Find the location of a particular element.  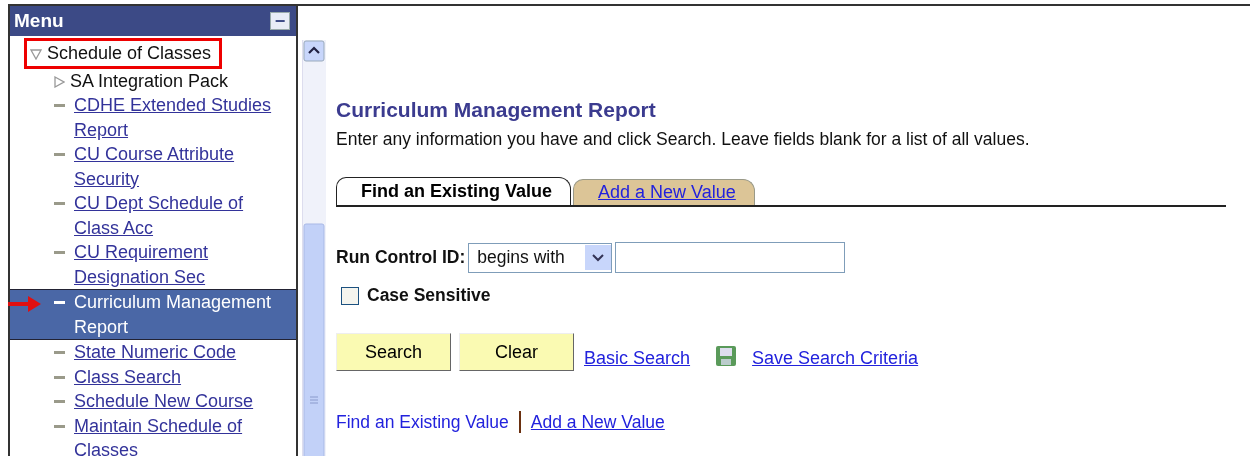

field-label: Run Control ID: is located at coordinates (401, 257).